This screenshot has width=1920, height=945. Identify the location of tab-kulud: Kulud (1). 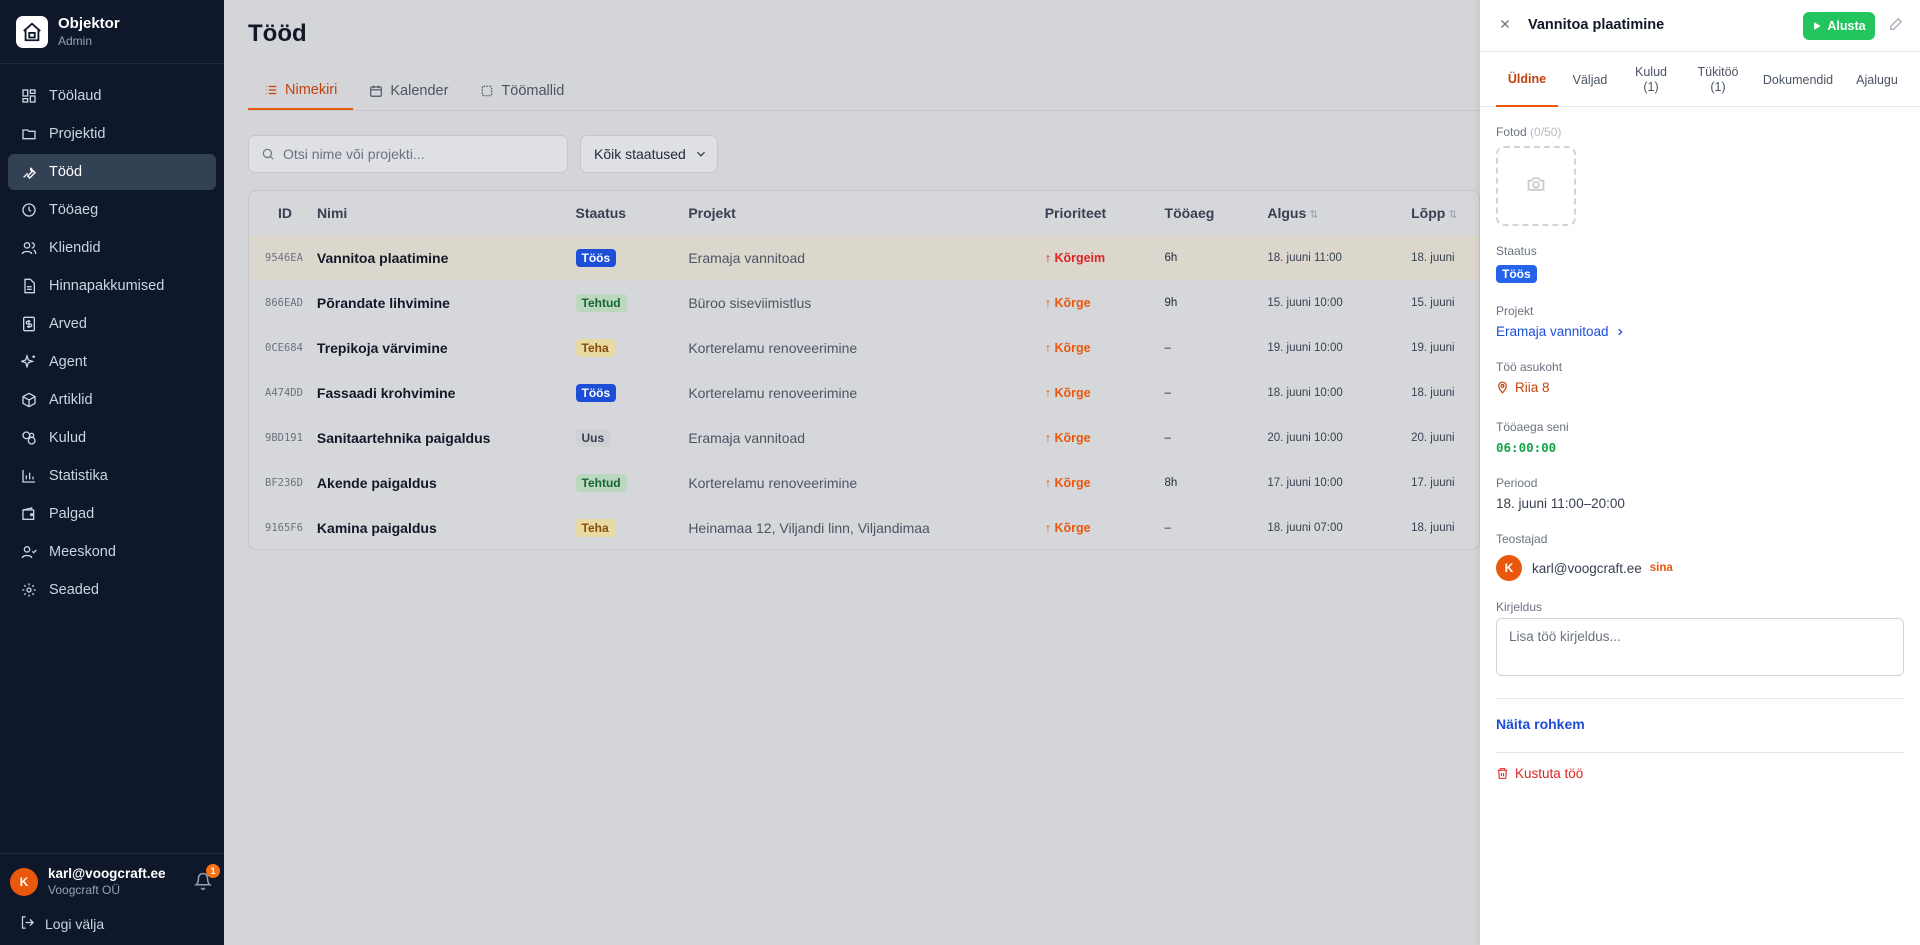
(1651, 80).